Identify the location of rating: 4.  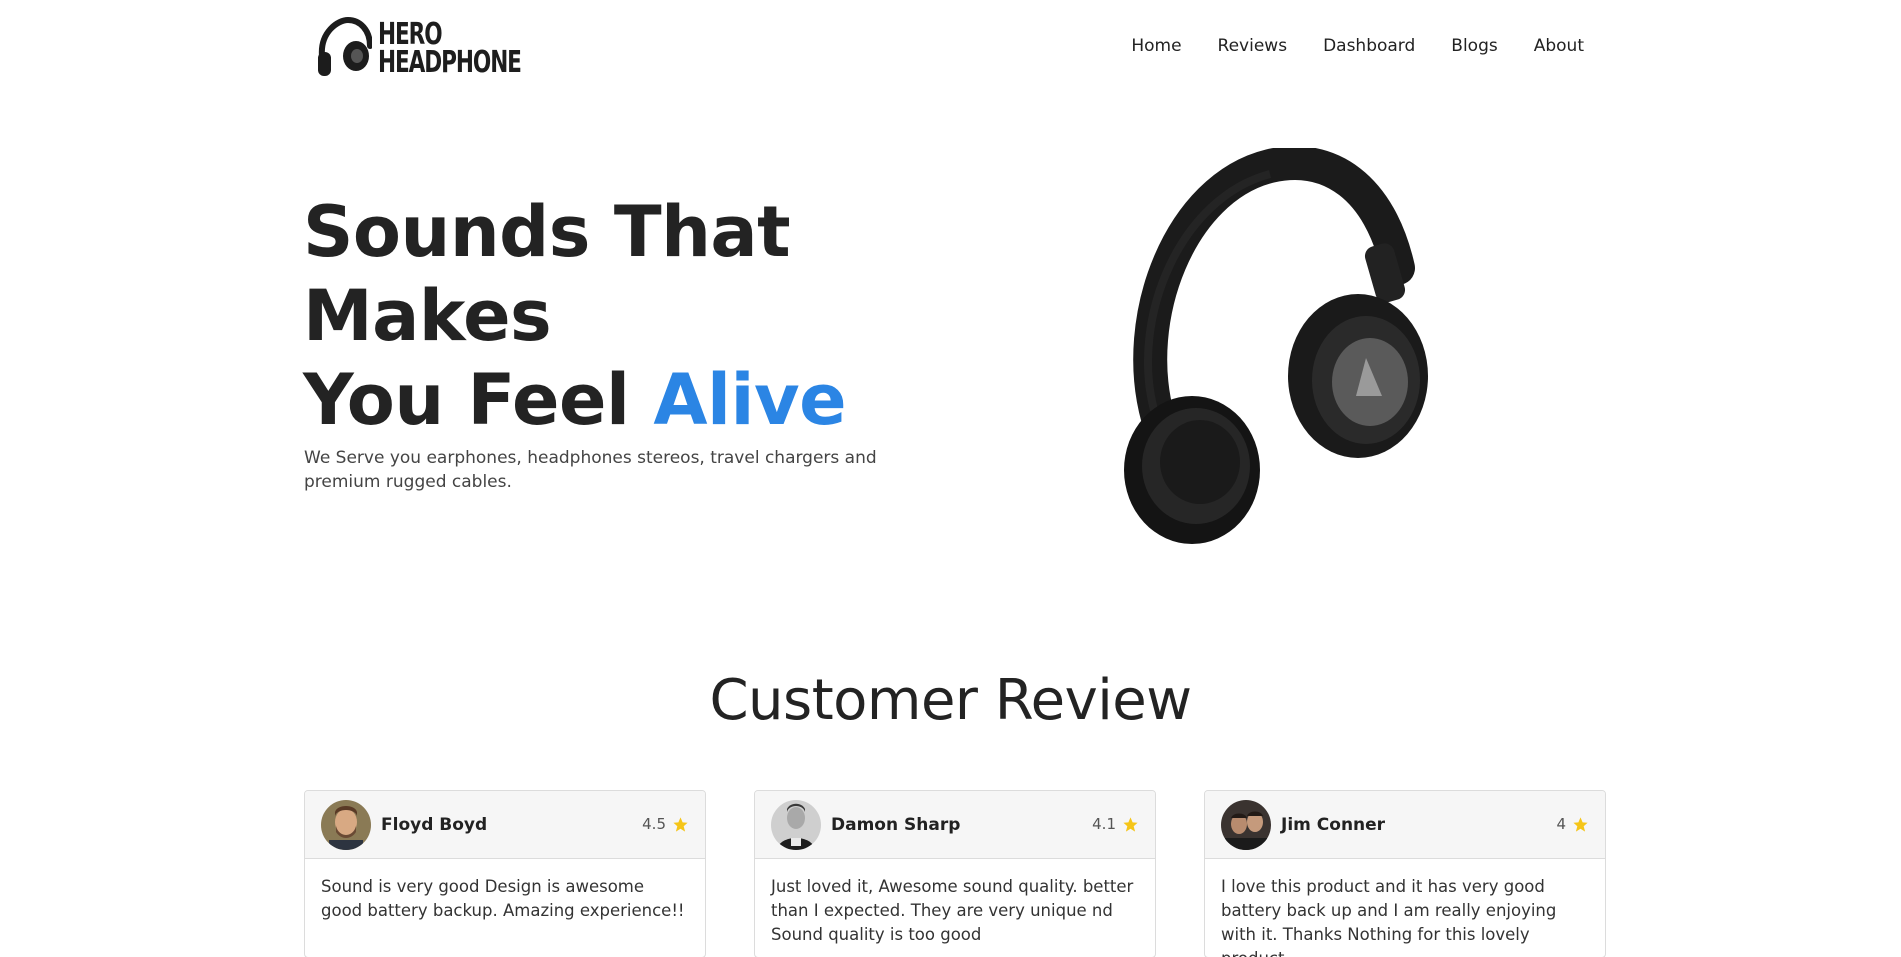
(1572, 824).